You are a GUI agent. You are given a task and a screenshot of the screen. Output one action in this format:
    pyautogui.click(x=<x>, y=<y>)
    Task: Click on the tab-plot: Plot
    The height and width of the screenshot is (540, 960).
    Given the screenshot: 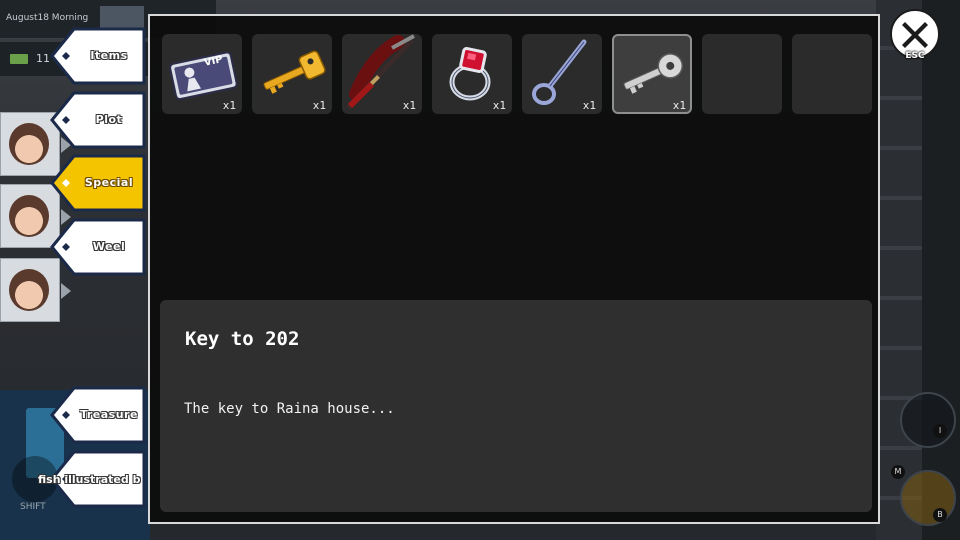 What is the action you would take?
    pyautogui.click(x=98, y=120)
    